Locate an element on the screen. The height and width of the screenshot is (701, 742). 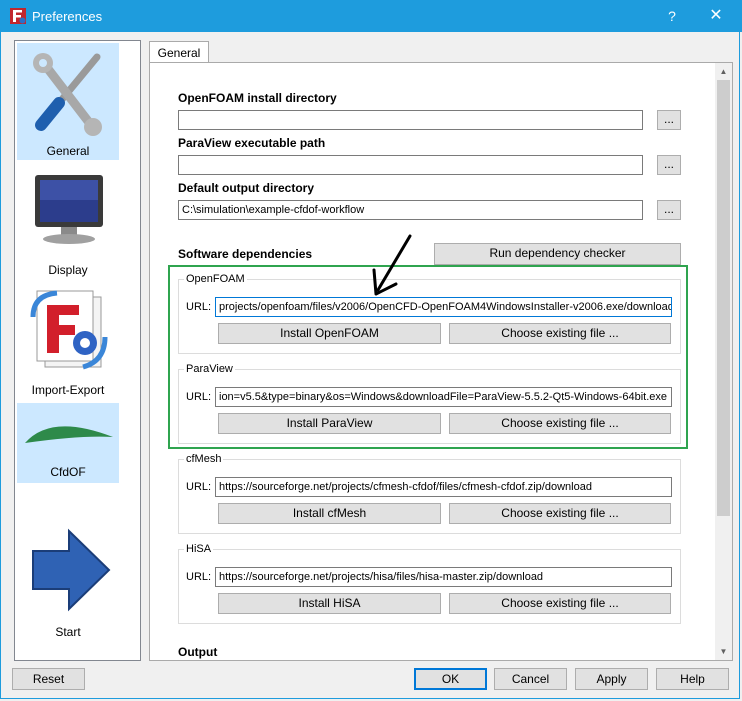
scrollbar-thumb is located at coordinates (723, 298).